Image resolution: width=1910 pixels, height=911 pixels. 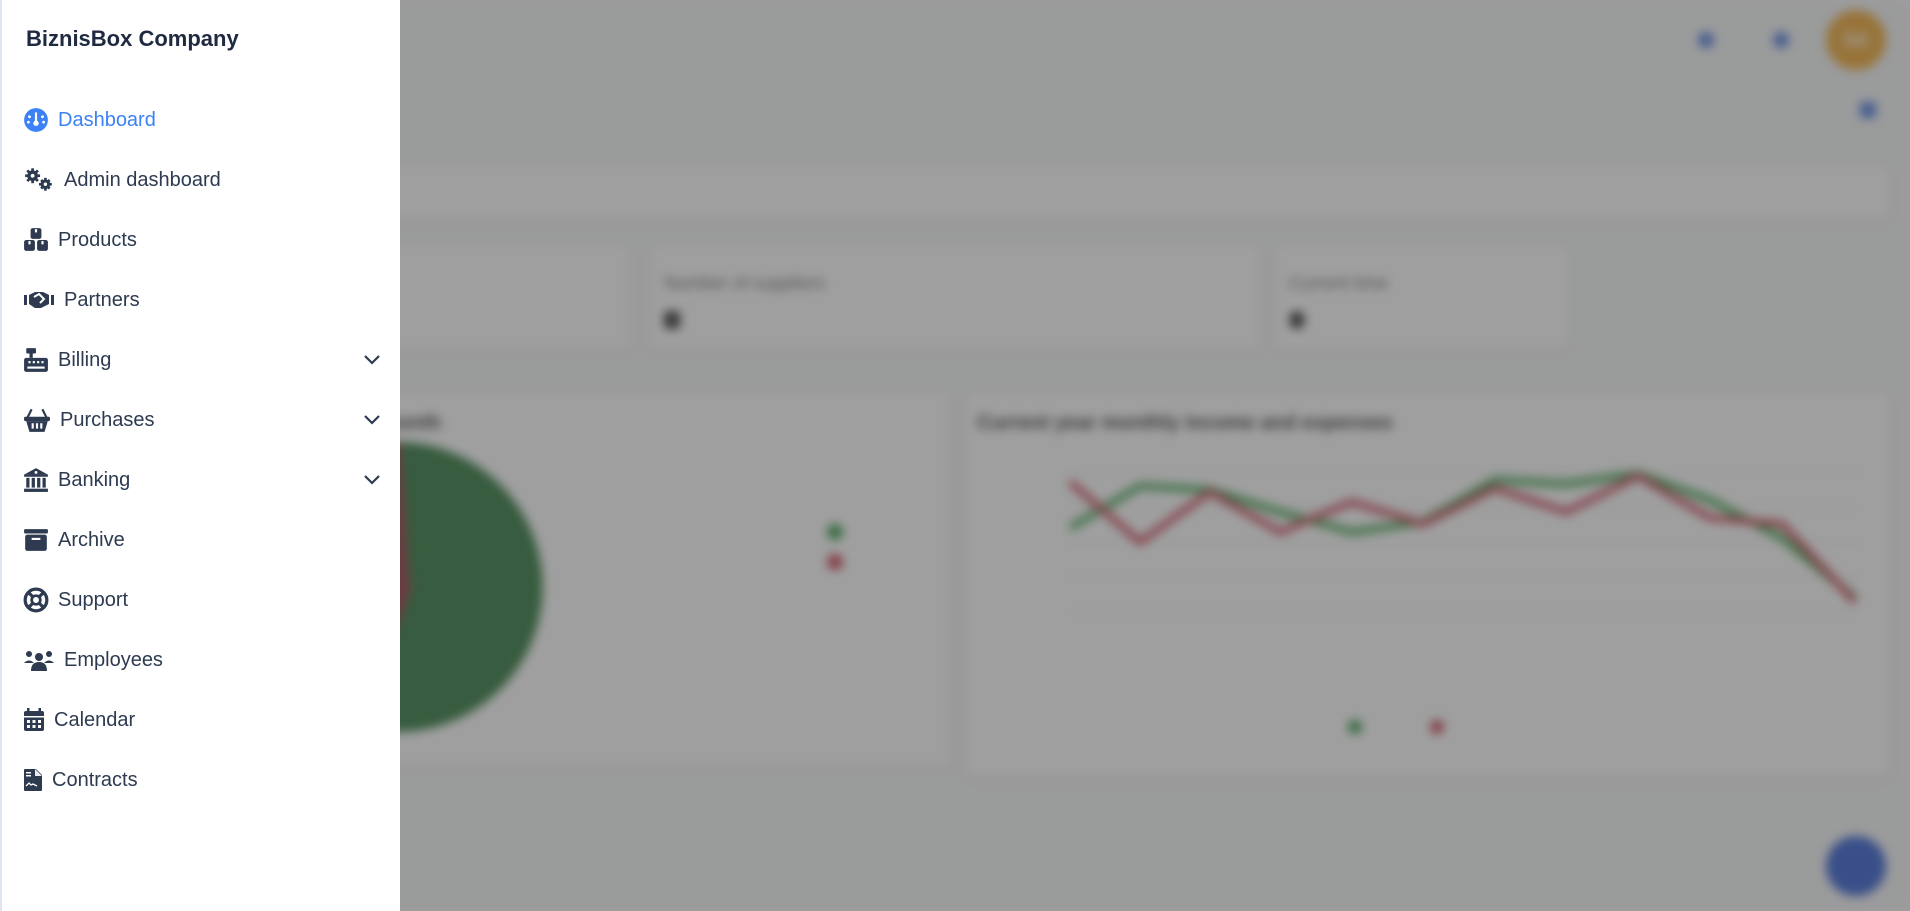 I want to click on handshake-icon, so click(x=39, y=300).